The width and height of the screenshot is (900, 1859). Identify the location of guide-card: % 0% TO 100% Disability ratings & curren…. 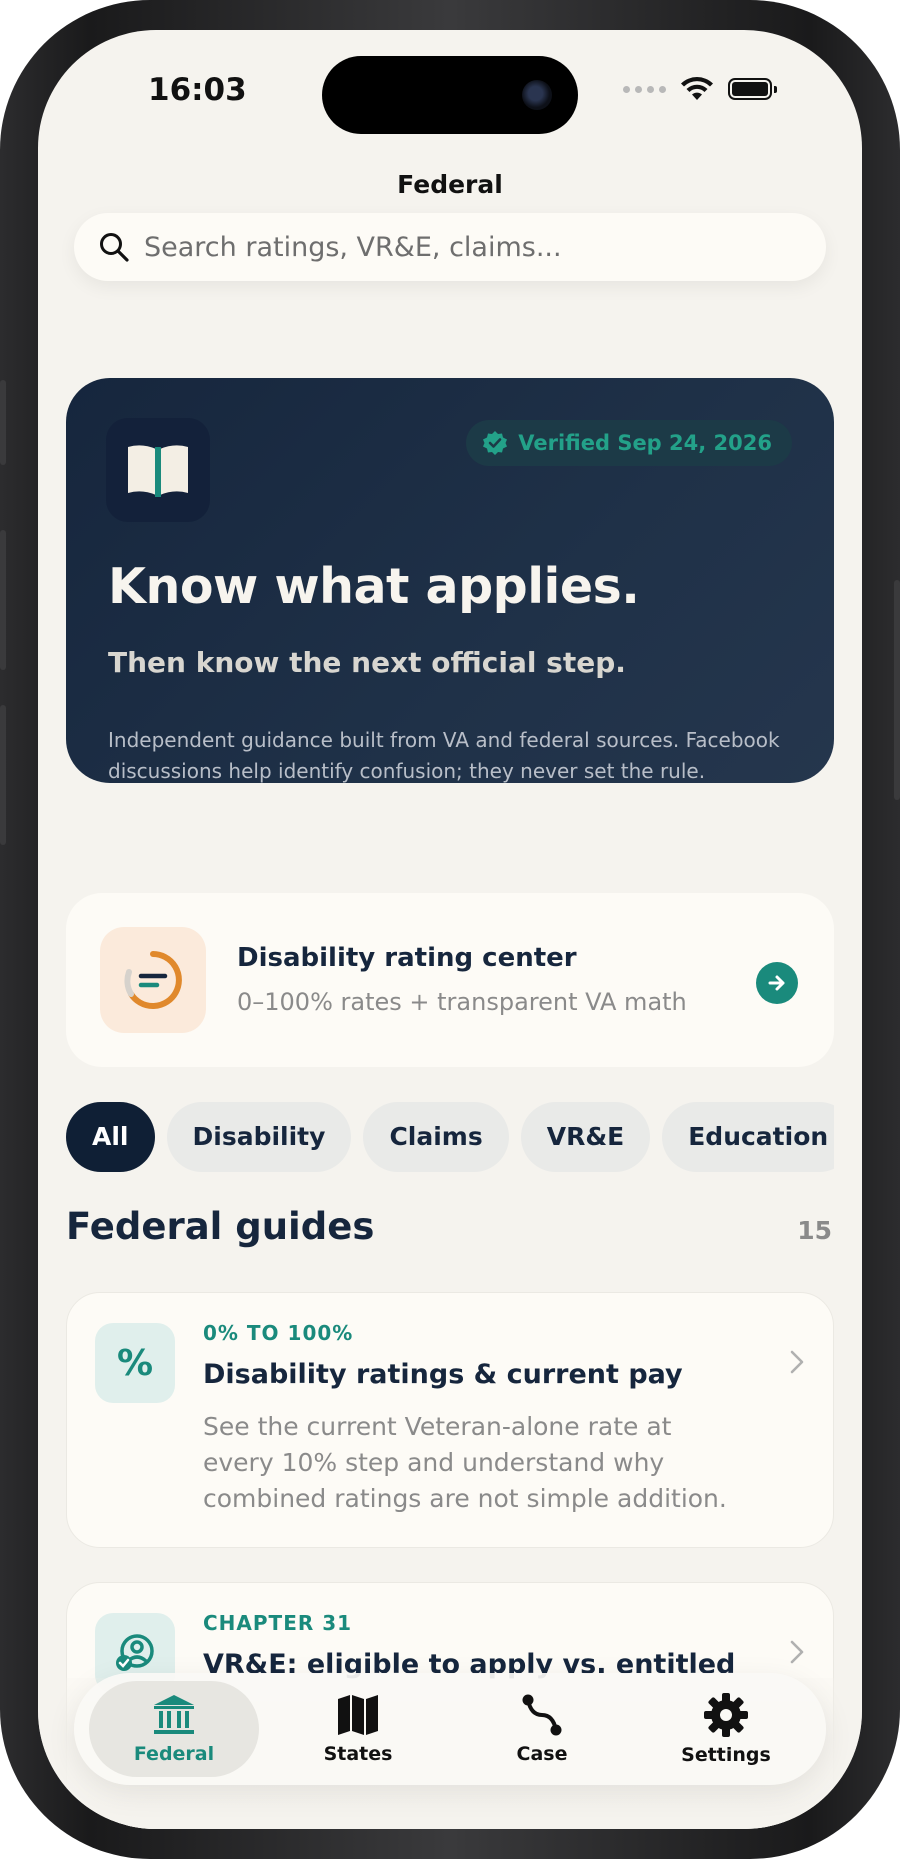
(450, 1420).